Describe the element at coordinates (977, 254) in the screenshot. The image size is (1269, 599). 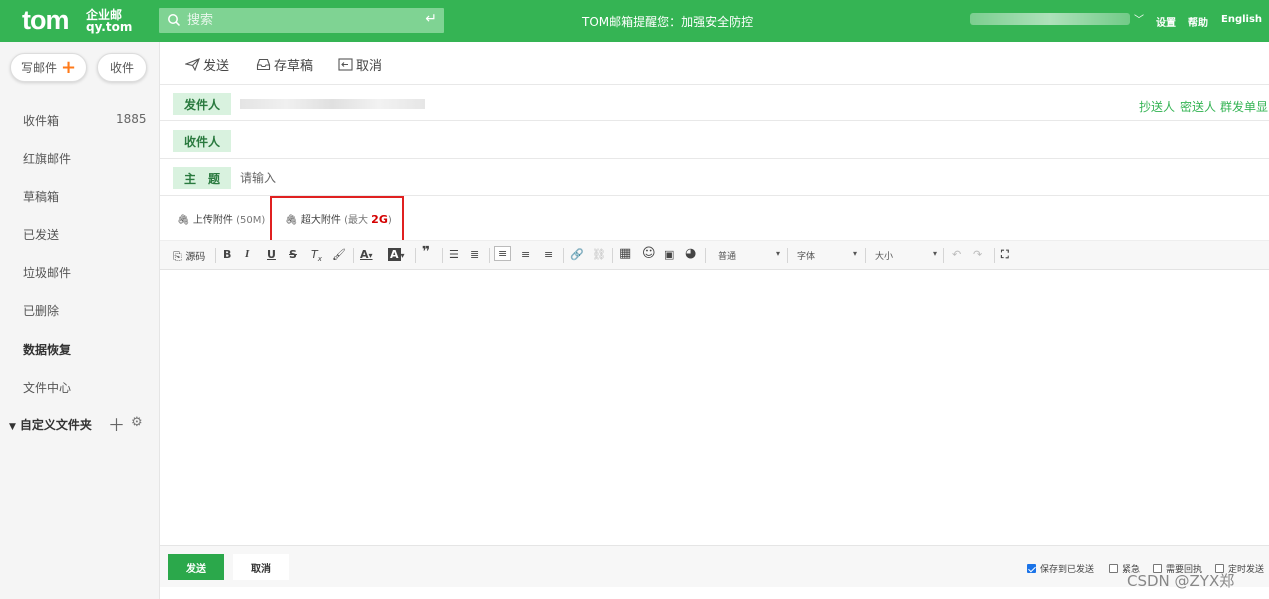
I see `redo-icon: ↷` at that location.